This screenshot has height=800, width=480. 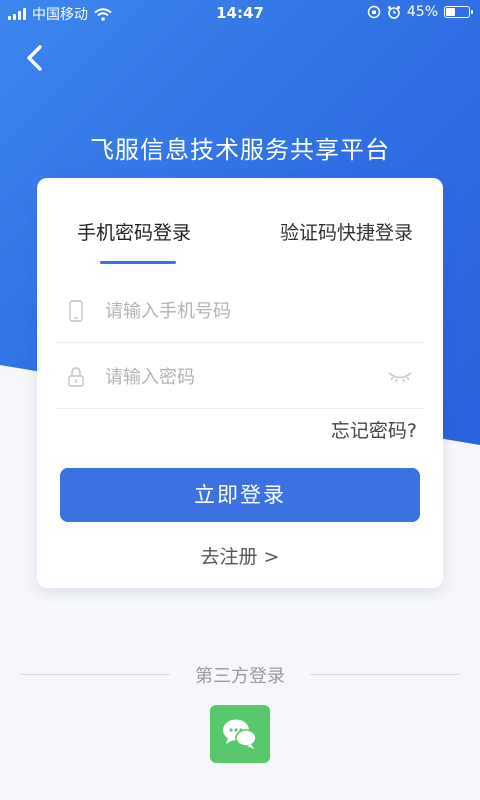 What do you see at coordinates (458, 12) in the screenshot?
I see `battery-icon` at bounding box center [458, 12].